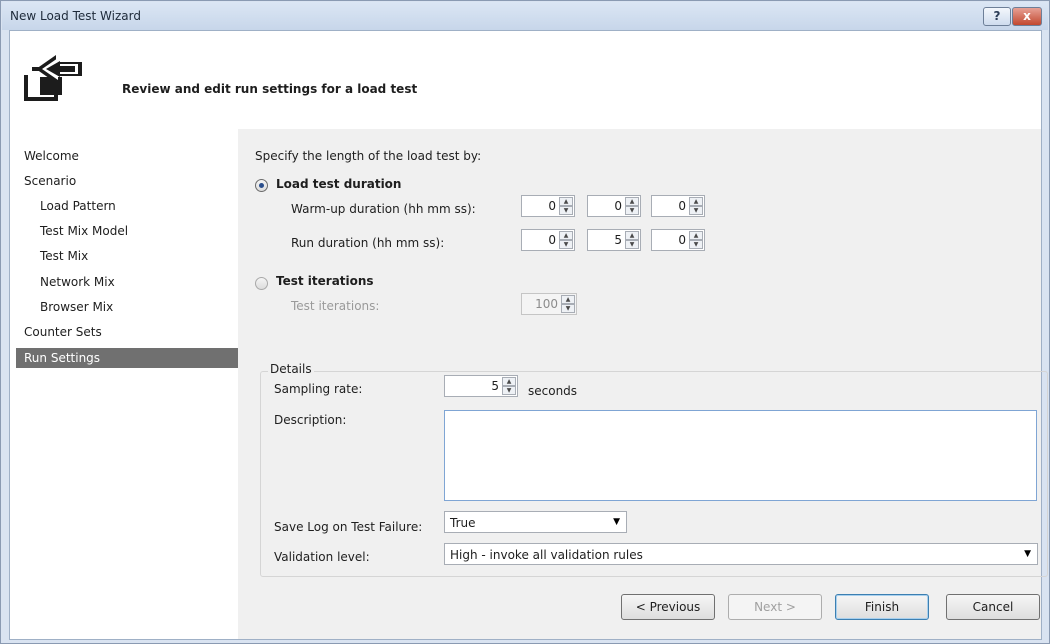 The image size is (1050, 644). Describe the element at coordinates (548, 240) in the screenshot. I see `run-hours-stepper: 0 ▲ ▼` at that location.